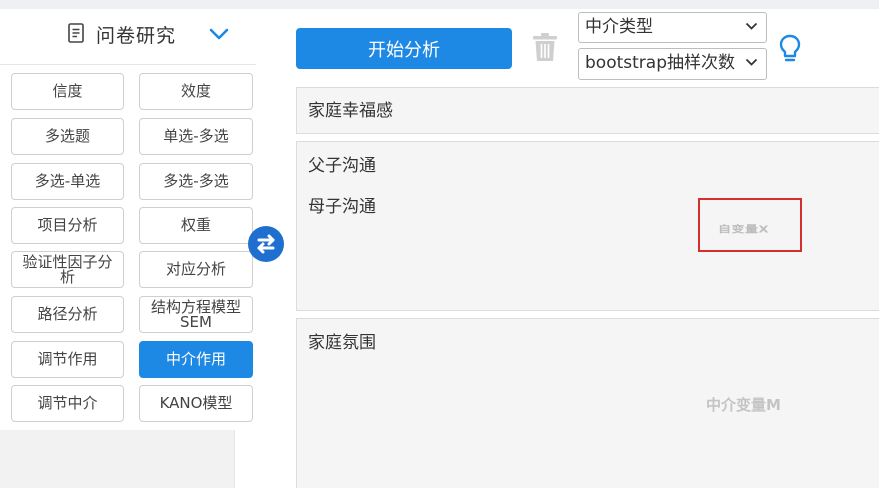 The image size is (879, 488). Describe the element at coordinates (136, 36) in the screenshot. I see `panel-title: 问卷研究` at that location.